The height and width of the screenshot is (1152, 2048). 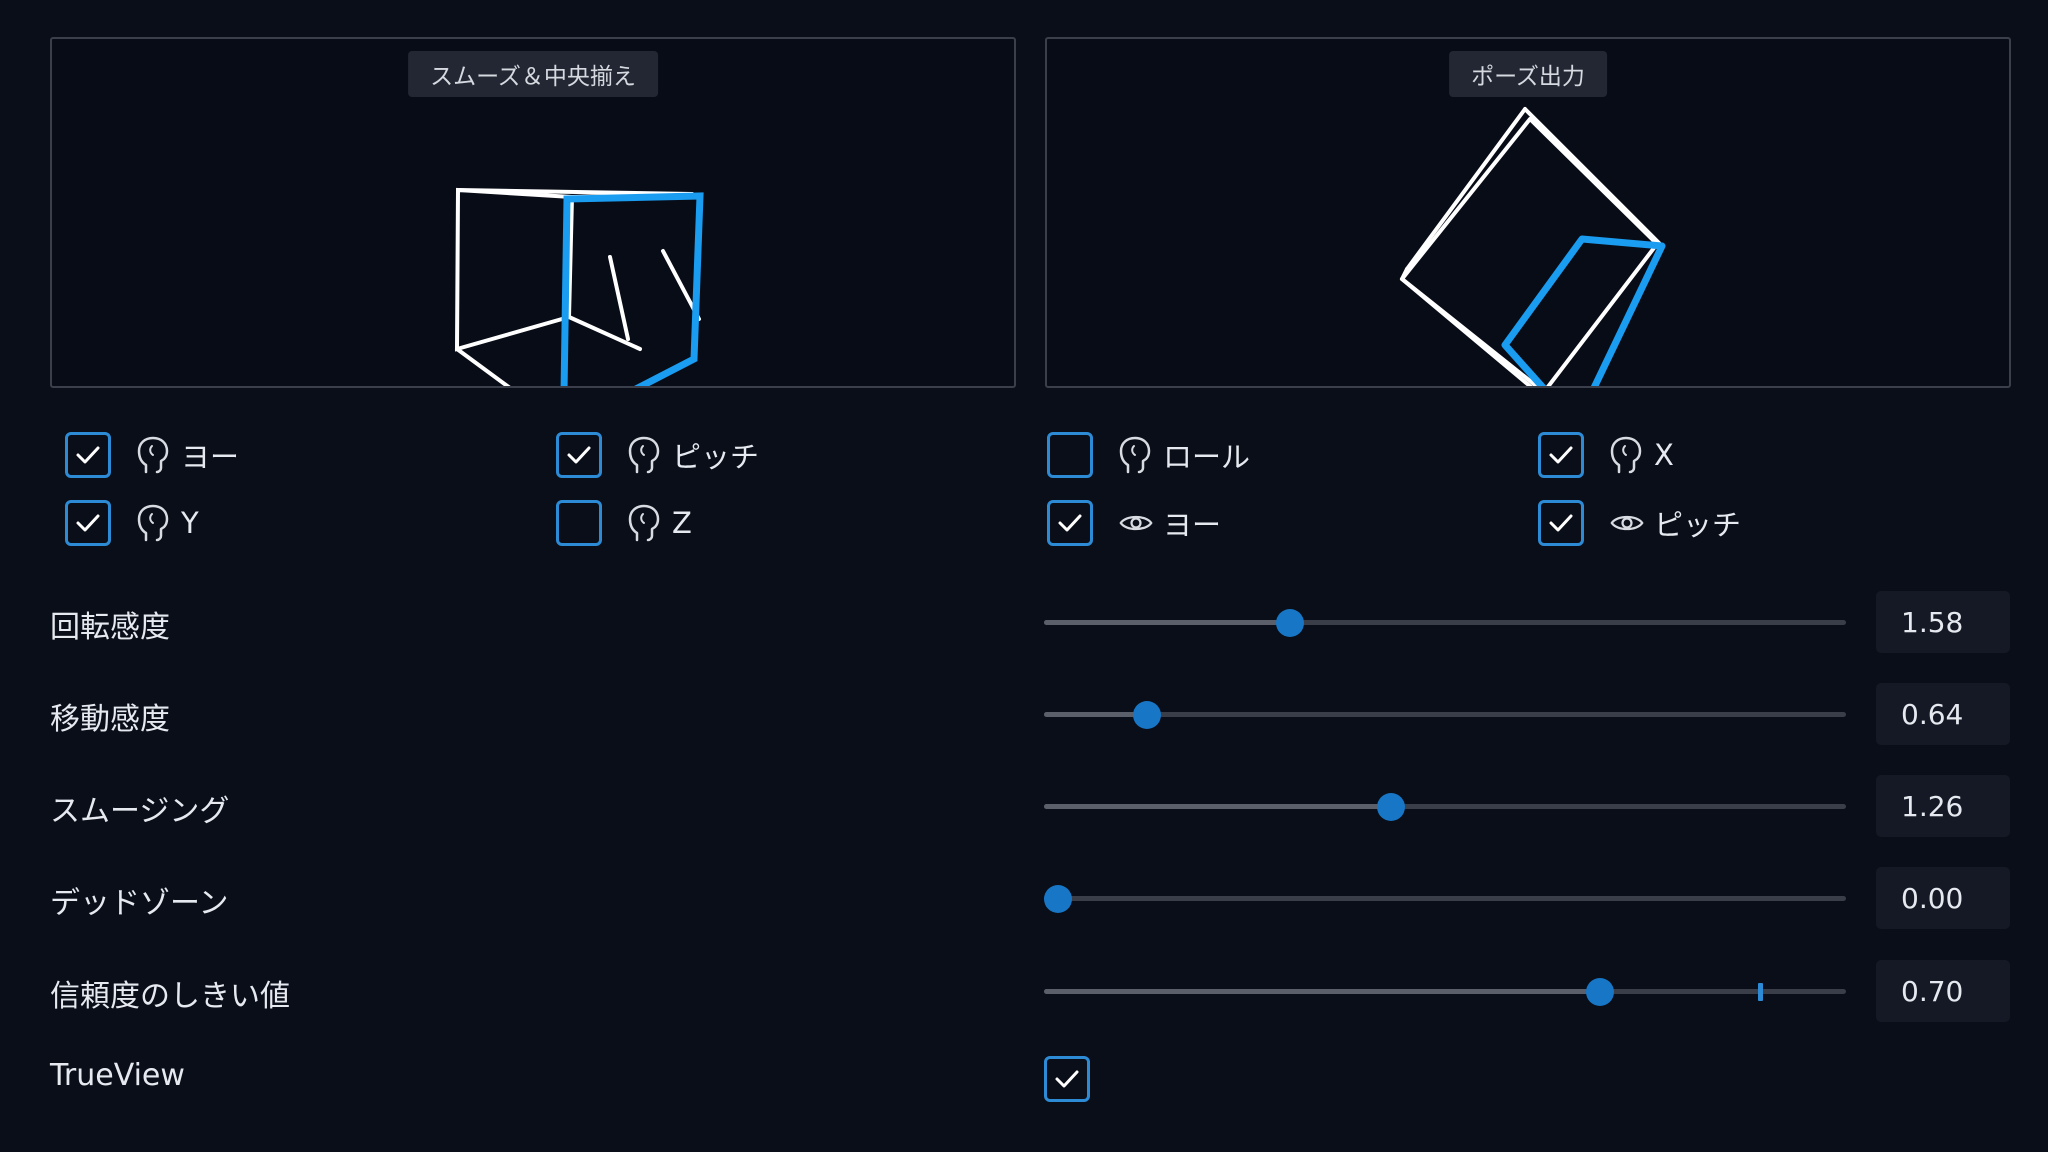 I want to click on toggle-label: ロール, so click(x=1207, y=457).